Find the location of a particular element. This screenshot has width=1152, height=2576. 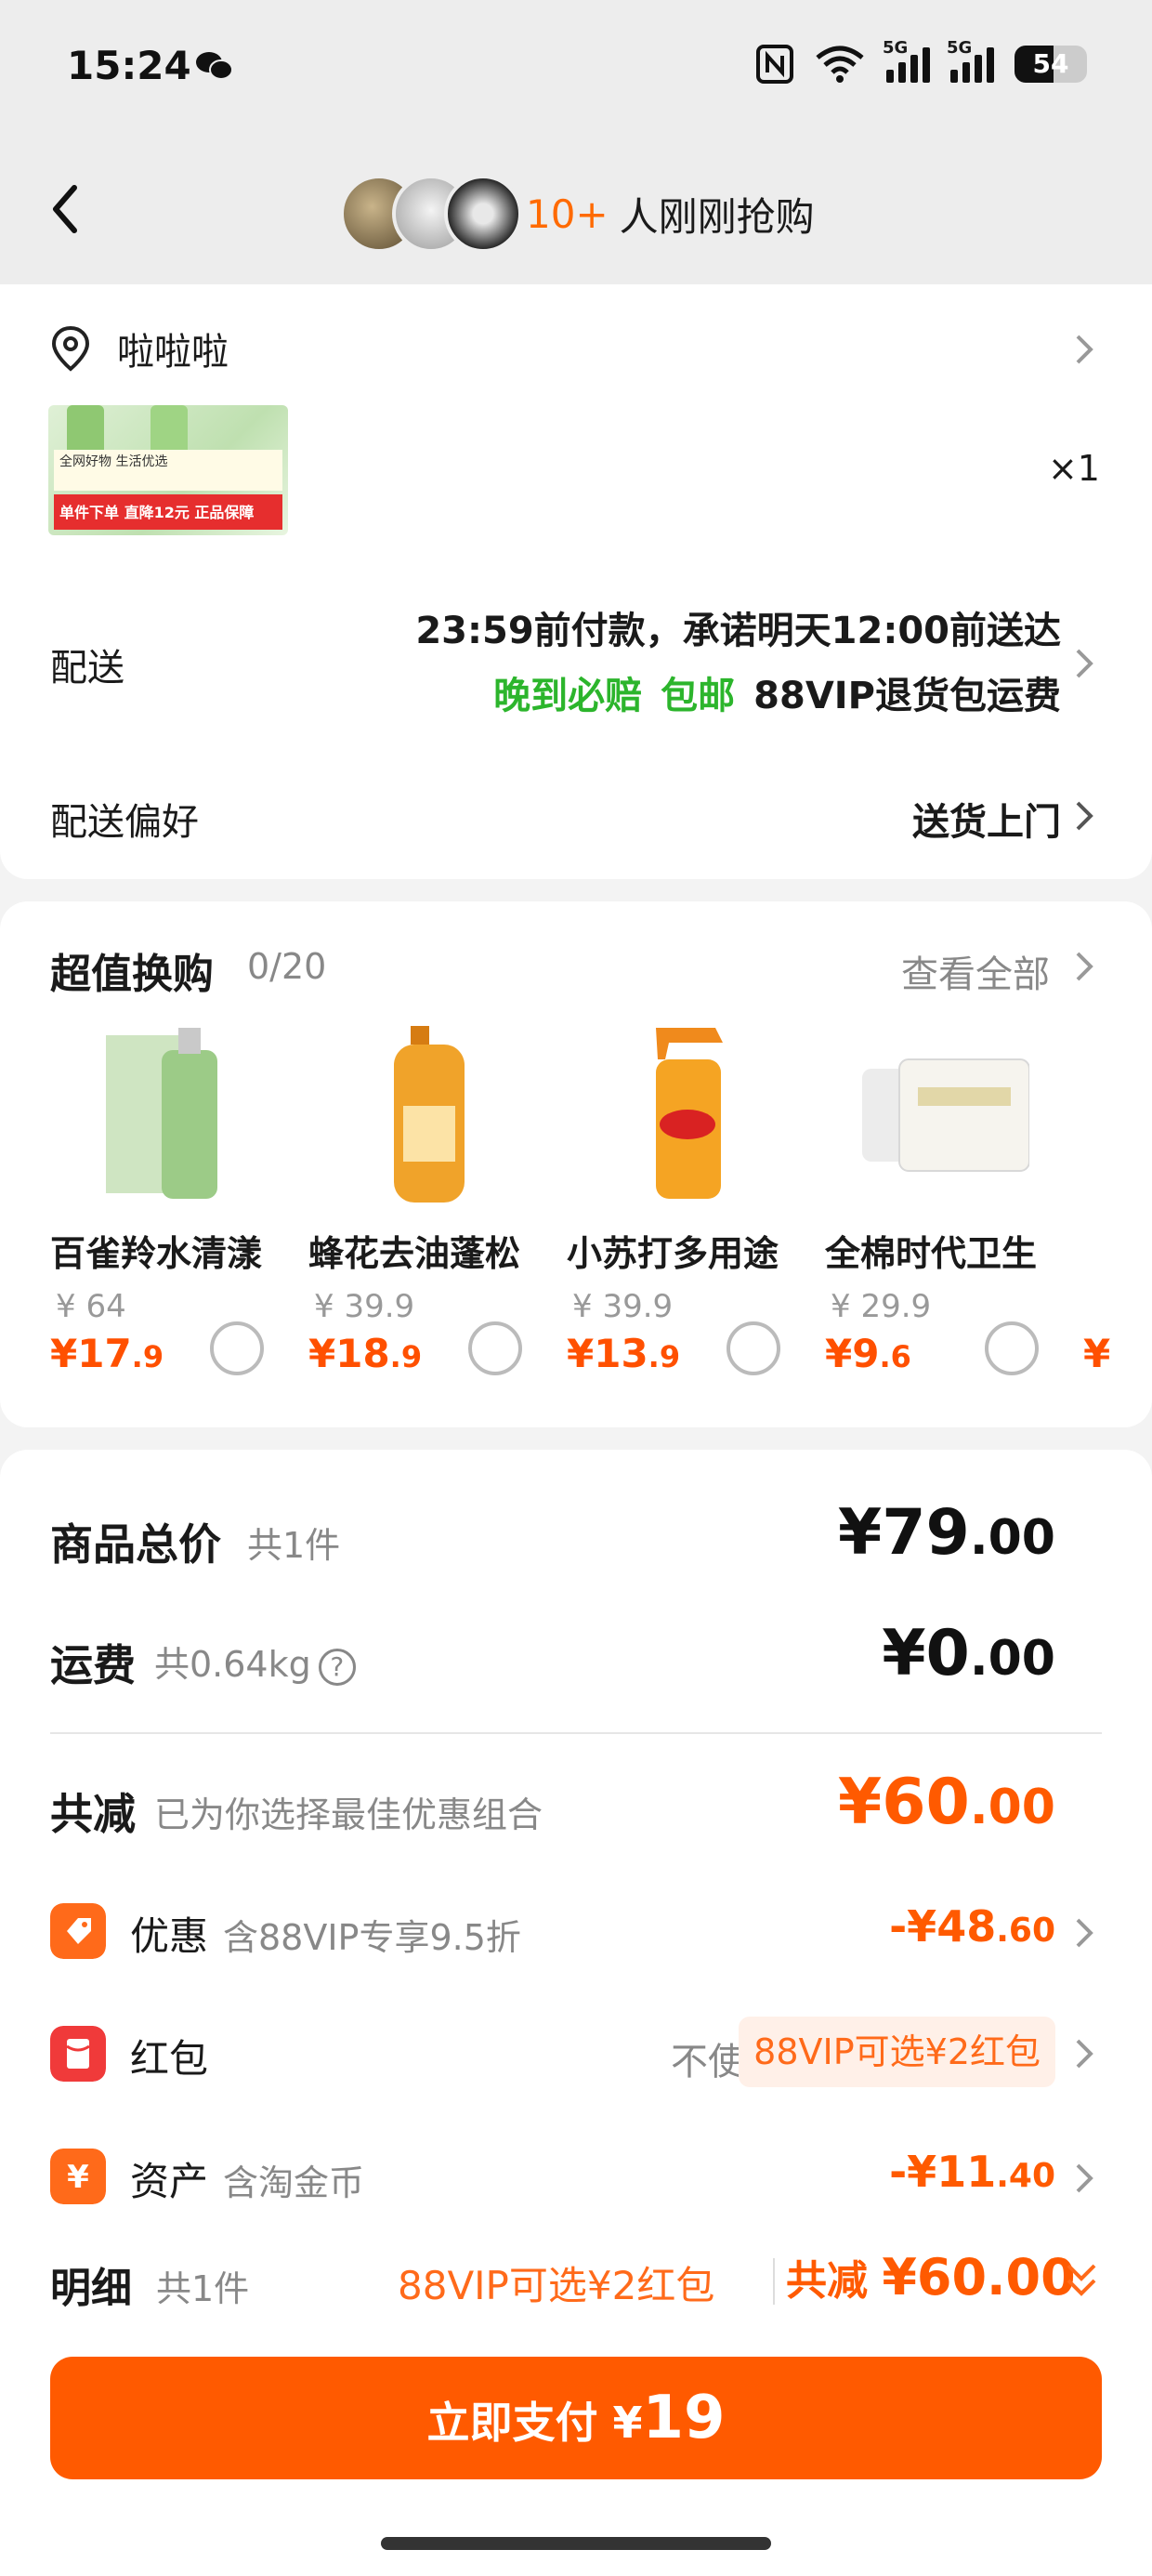

swap-item-partial: ¥ is located at coordinates (1117, 1217).